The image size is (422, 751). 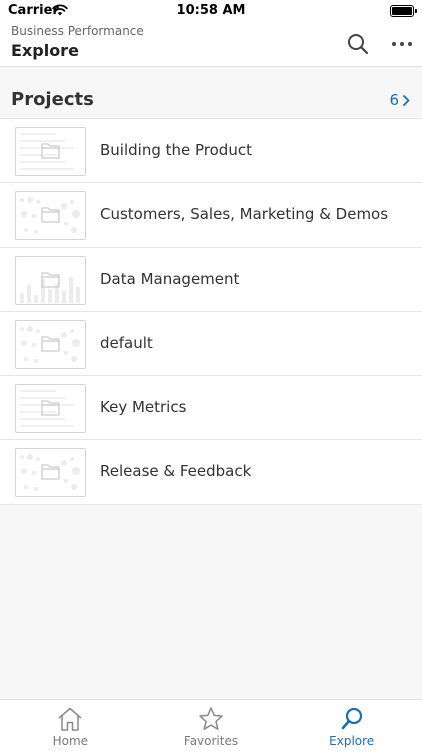 I want to click on project-name: Key Metrics, so click(x=143, y=407).